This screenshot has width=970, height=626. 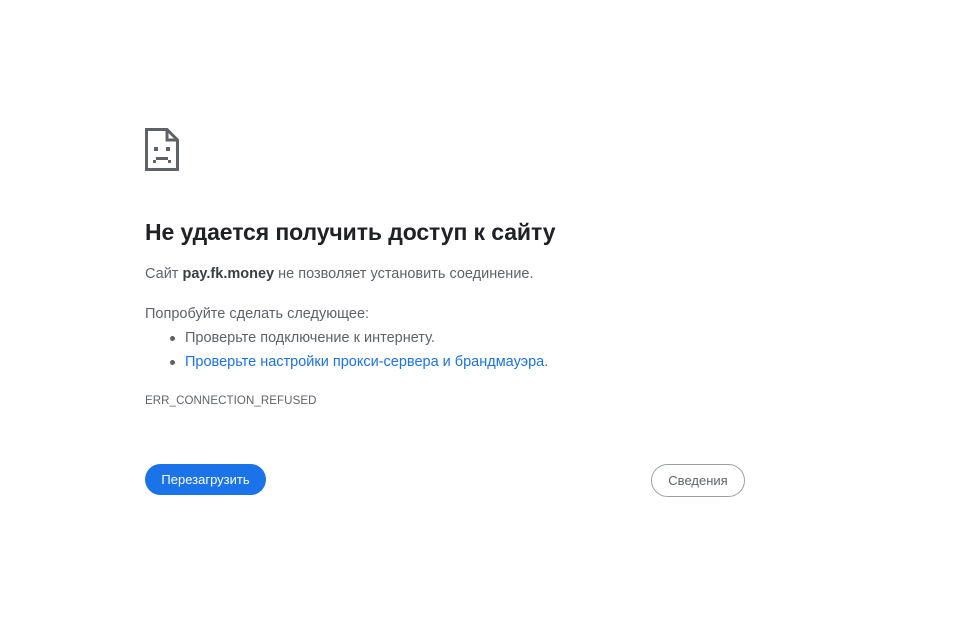 What do you see at coordinates (205, 479) in the screenshot?
I see `reload-button: Перезагрузить` at bounding box center [205, 479].